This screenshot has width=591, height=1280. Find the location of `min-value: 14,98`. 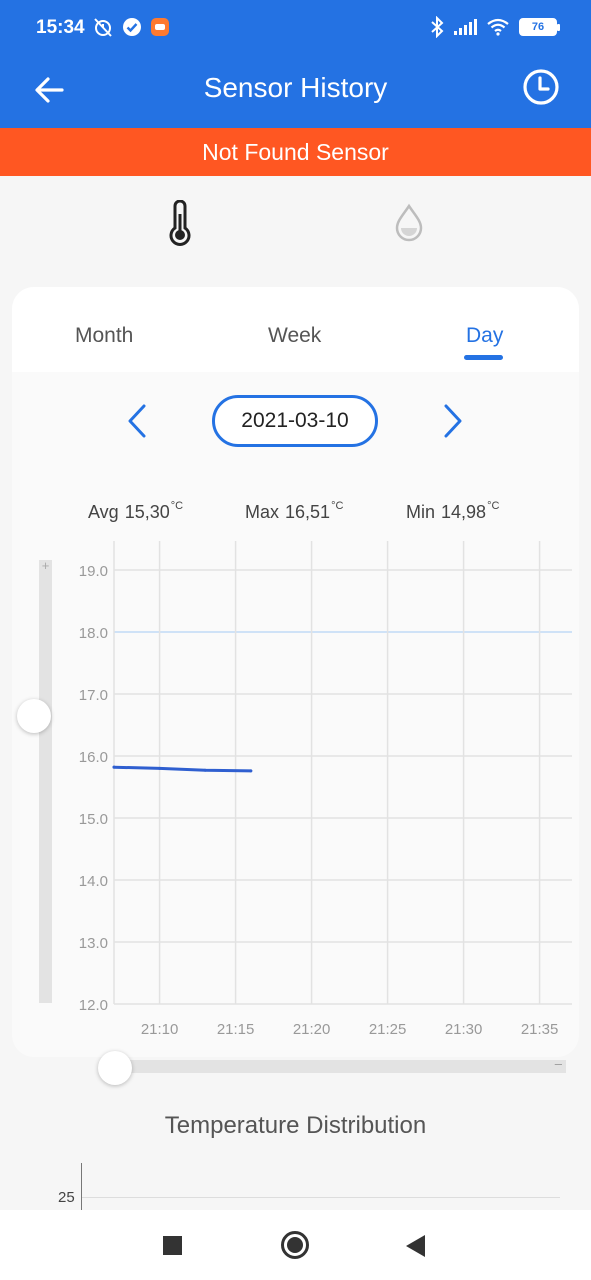

min-value: 14,98 is located at coordinates (464, 512).